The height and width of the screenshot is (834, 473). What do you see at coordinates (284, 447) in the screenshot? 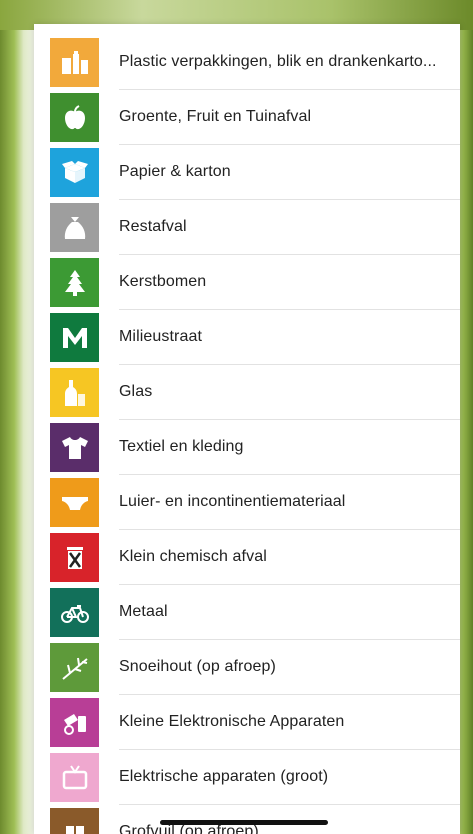
I see `list-item-label: Textiel en kleding` at bounding box center [284, 447].